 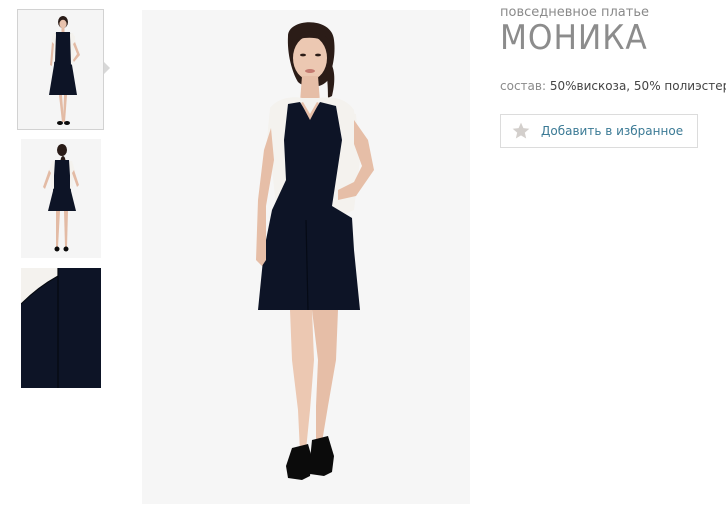 I want to click on product-composition: состав: 50%вискоза, 50% полиэстер, so click(x=613, y=86).